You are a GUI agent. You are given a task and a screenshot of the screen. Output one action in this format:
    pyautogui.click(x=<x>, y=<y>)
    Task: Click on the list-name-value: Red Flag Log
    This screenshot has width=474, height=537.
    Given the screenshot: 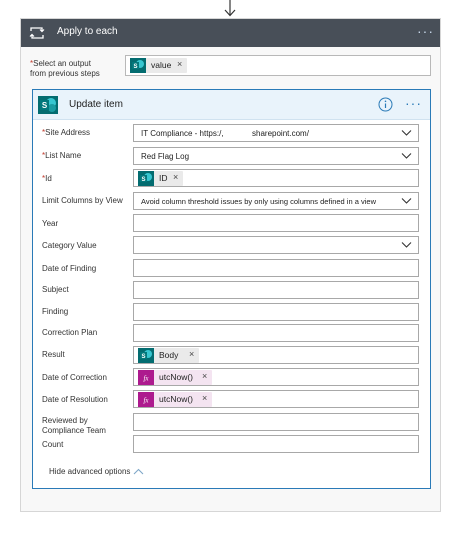 What is the action you would take?
    pyautogui.click(x=165, y=156)
    